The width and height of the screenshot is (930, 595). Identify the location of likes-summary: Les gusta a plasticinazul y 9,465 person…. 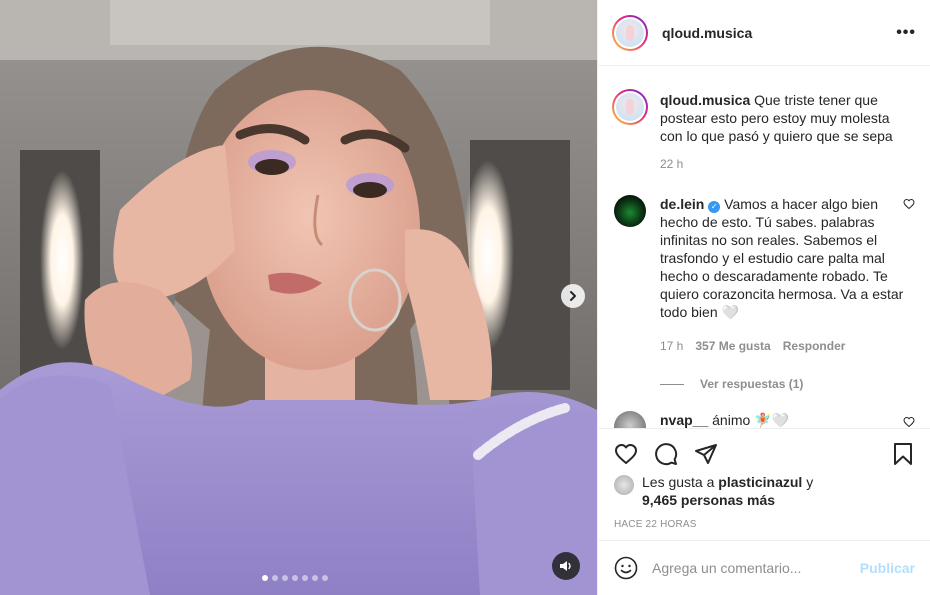
(764, 491).